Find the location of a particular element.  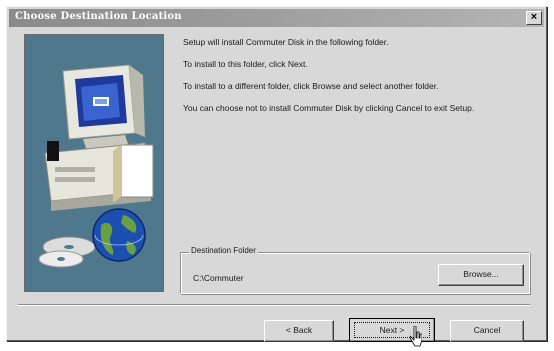

cancel-button: Cancel is located at coordinates (487, 331).